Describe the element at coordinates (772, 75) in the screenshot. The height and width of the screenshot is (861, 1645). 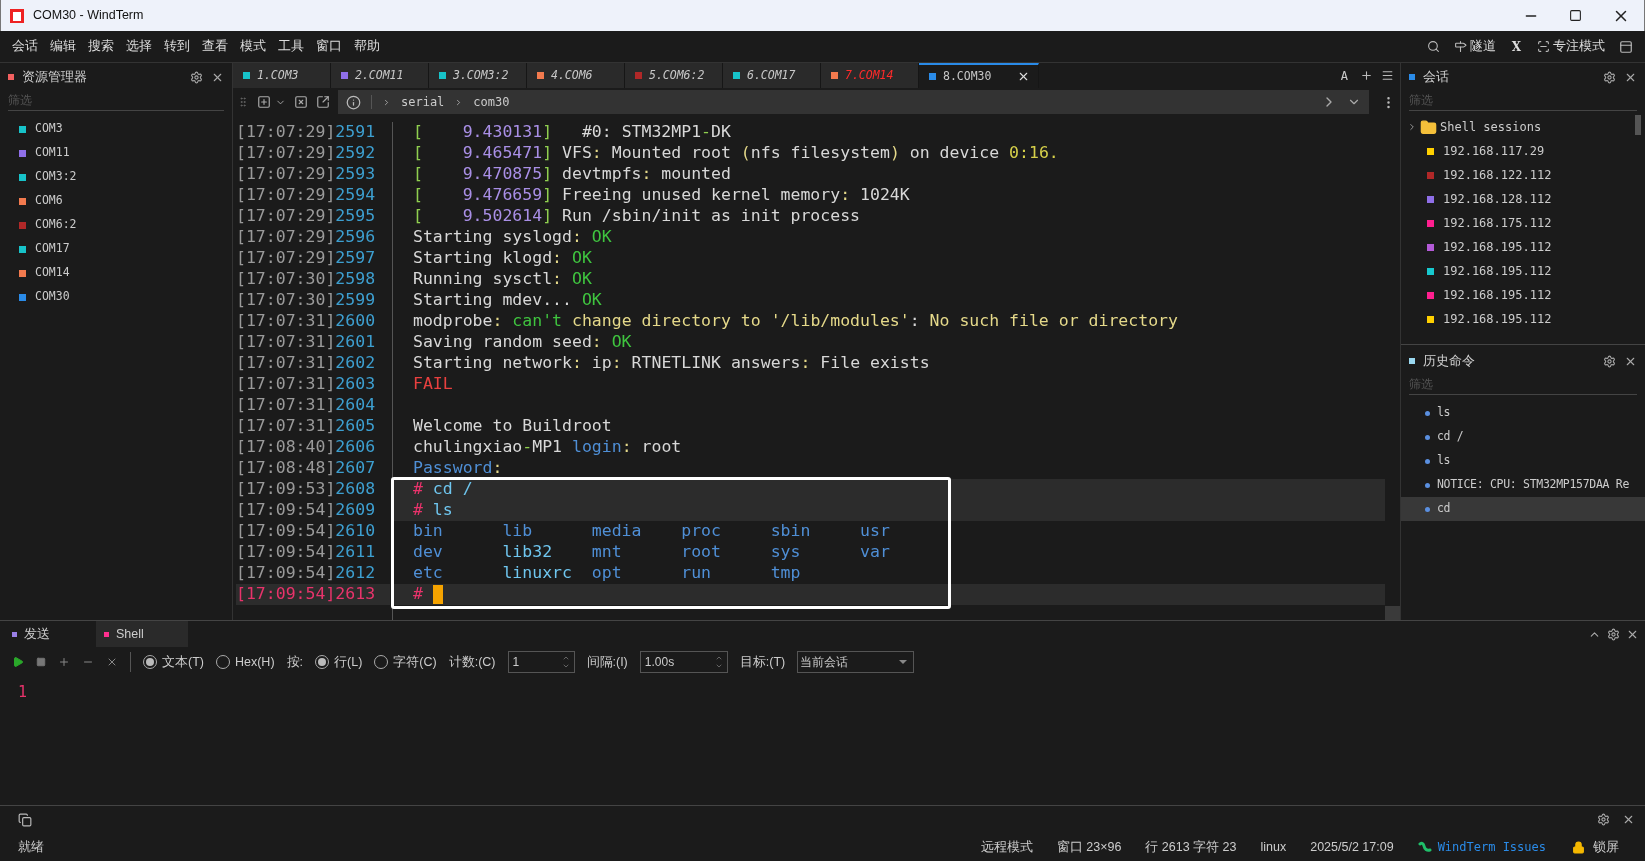
I see `session-tab: 6.COM17` at that location.